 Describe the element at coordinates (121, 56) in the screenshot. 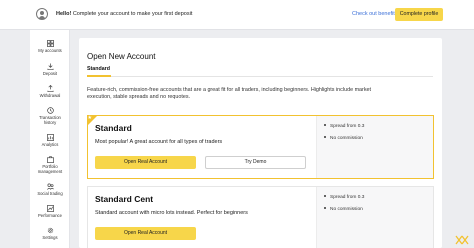

I see `page-title: Open New Account` at that location.